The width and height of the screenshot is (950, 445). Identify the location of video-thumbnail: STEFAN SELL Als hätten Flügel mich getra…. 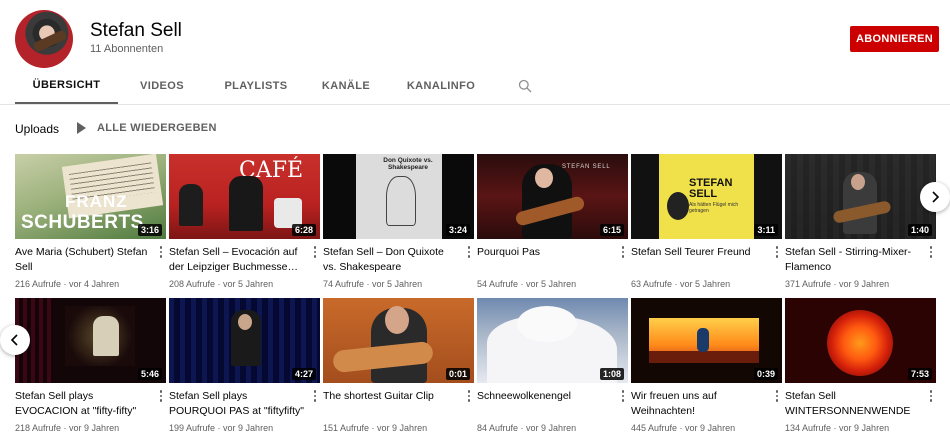
(706, 196).